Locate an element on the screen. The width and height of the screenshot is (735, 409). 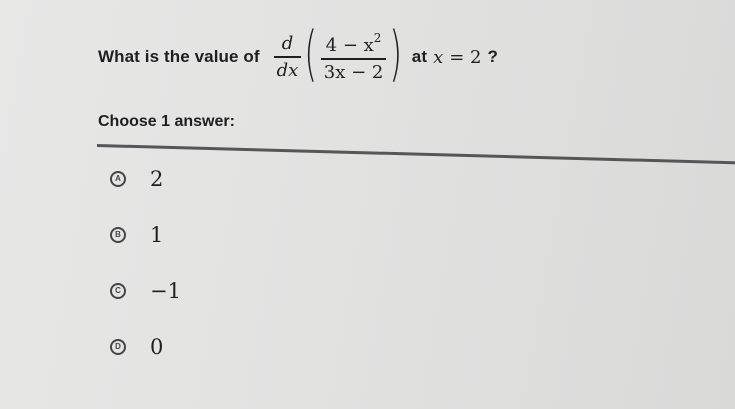
derivative-top: d is located at coordinates (287, 44).